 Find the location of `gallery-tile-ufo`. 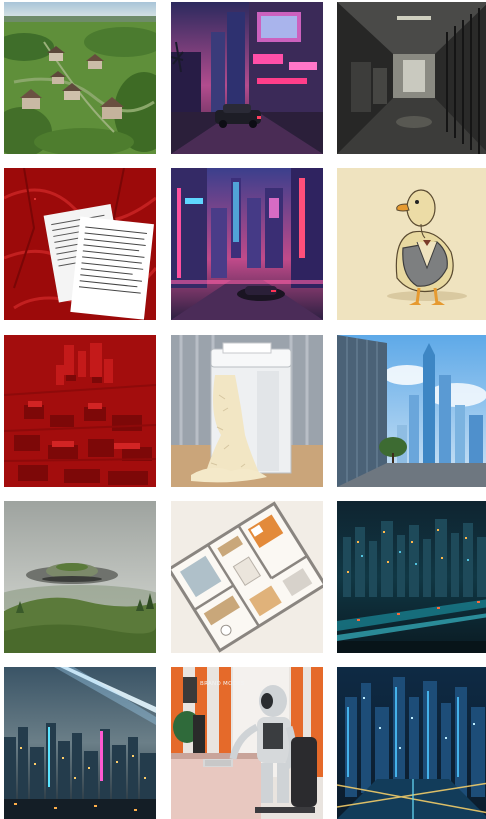

gallery-tile-ufo is located at coordinates (80, 577).